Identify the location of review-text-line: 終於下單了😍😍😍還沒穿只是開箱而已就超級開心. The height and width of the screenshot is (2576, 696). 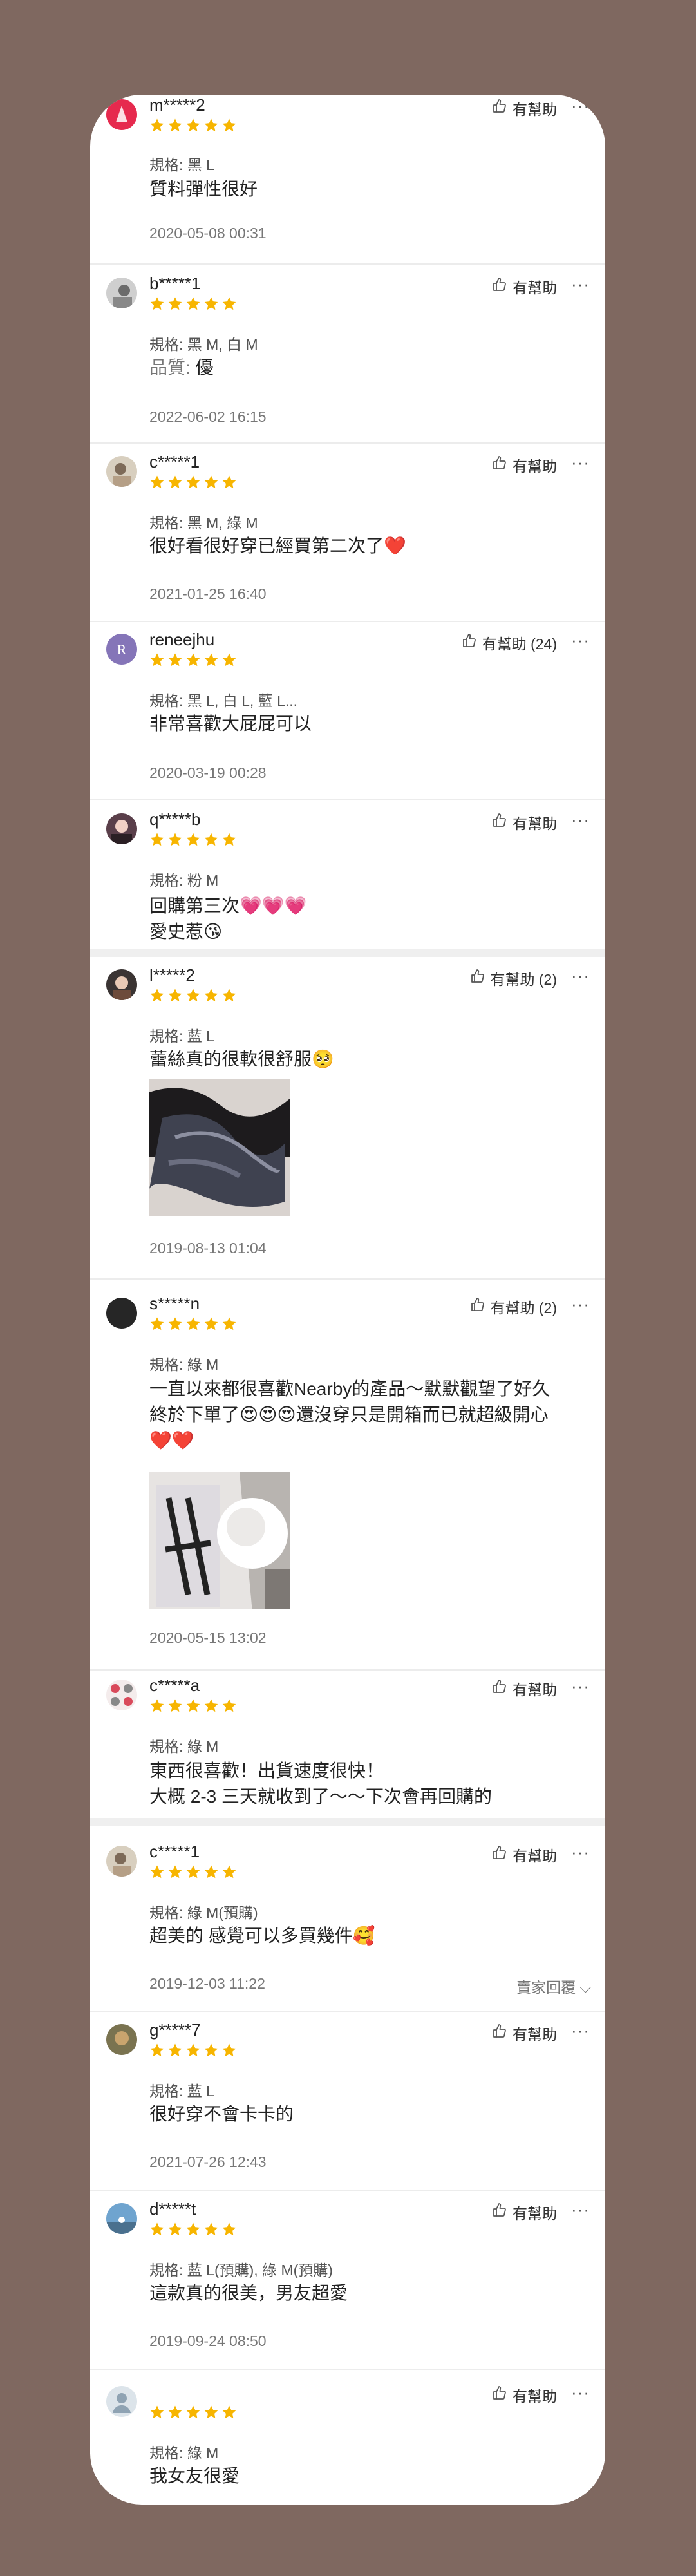
(349, 1415).